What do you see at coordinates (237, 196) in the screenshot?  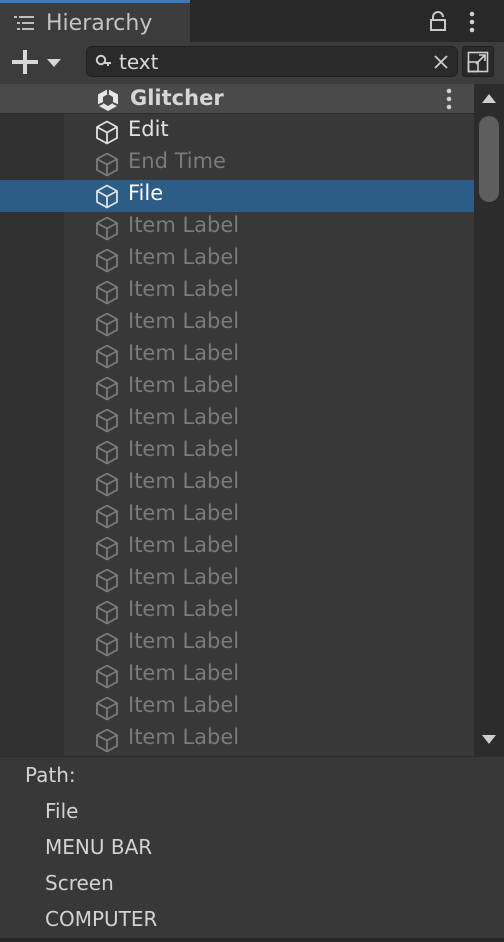 I see `hierarchy-row: File` at bounding box center [237, 196].